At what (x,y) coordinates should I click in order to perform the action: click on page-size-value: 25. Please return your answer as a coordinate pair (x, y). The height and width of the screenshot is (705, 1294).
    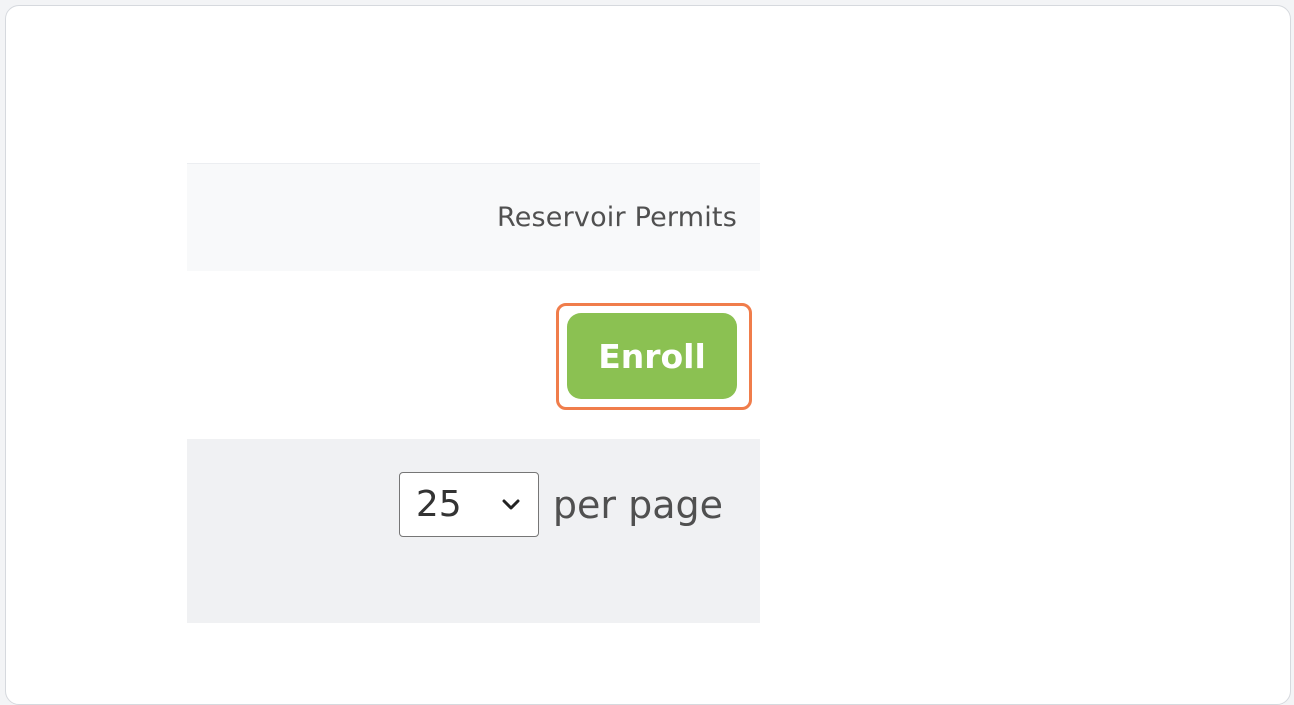
    Looking at the image, I should click on (438, 504).